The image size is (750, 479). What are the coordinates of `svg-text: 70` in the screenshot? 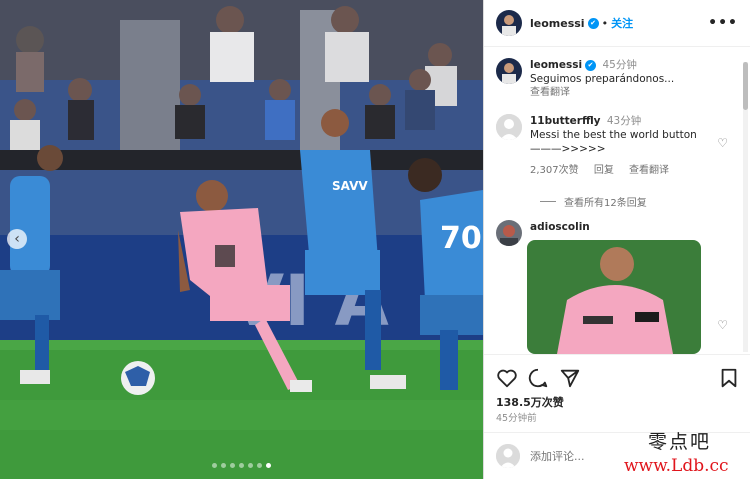 It's located at (461, 238).